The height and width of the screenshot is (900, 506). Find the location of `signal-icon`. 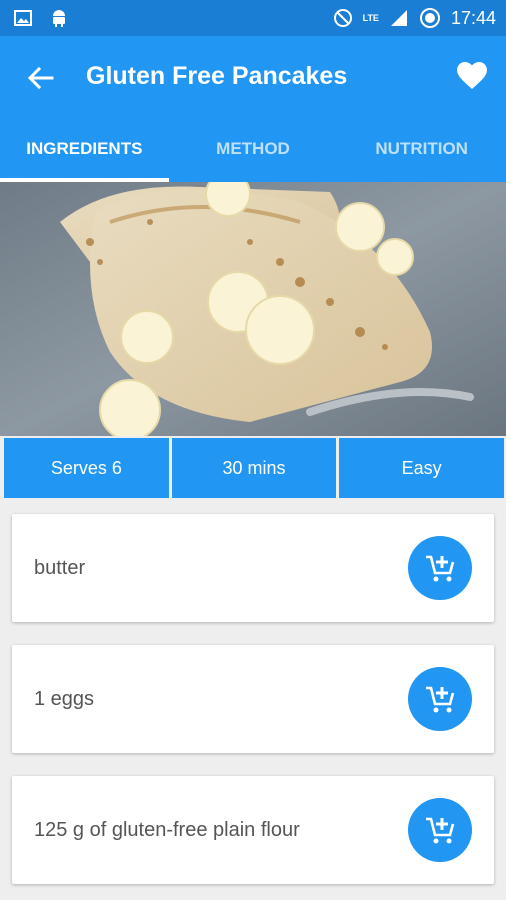

signal-icon is located at coordinates (398, 18).